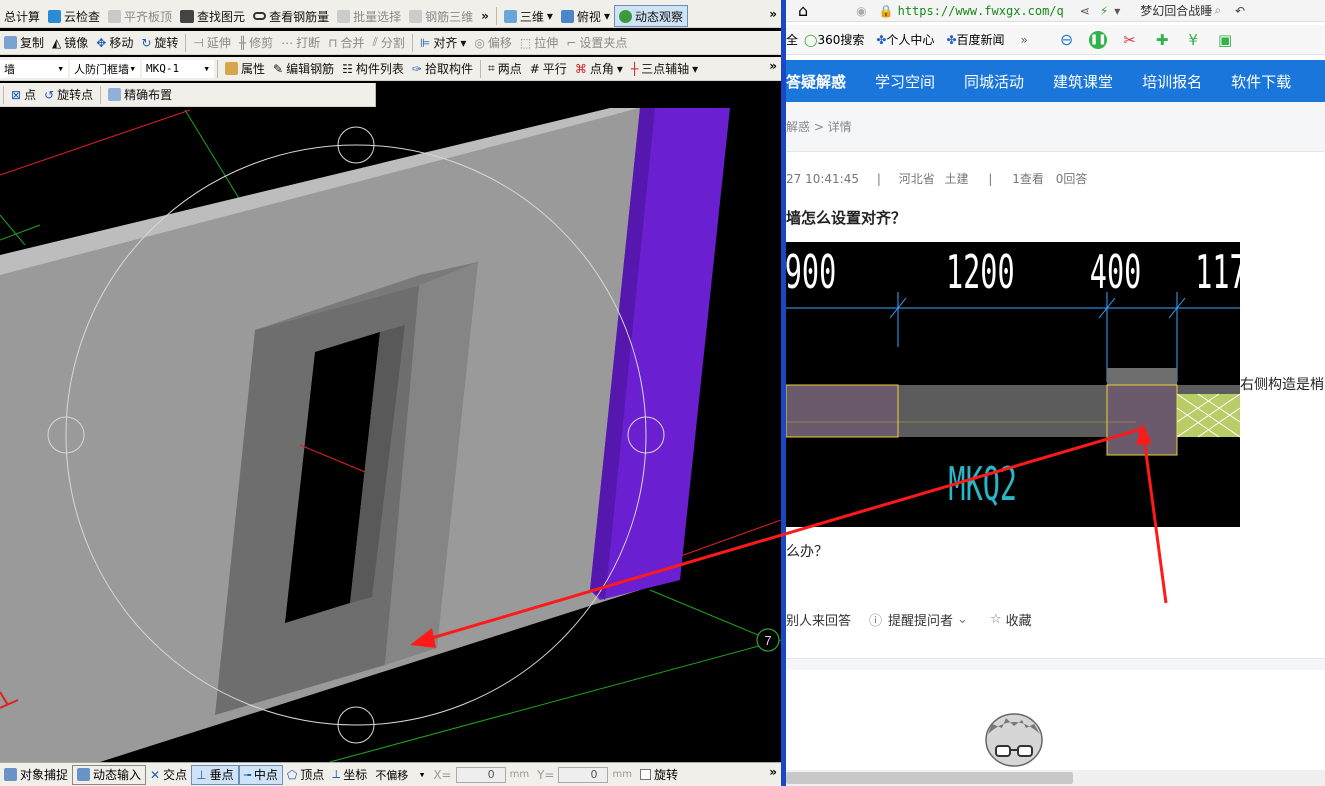 Image resolution: width=1325 pixels, height=786 pixels. I want to click on set-grip-button: ⌐ 设置夹点, so click(596, 43).